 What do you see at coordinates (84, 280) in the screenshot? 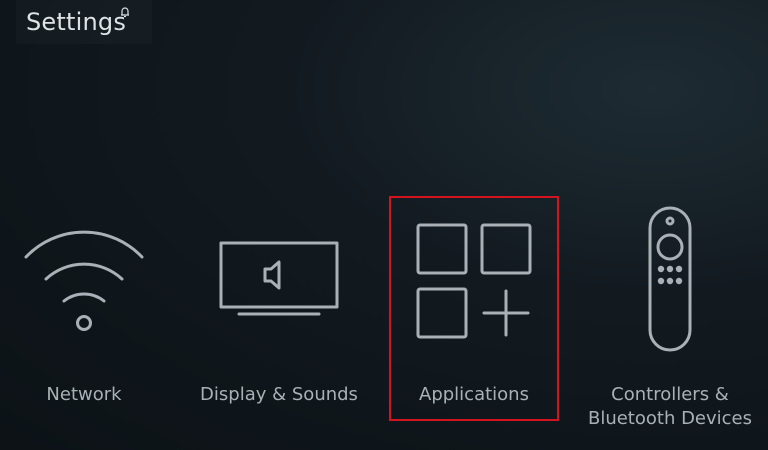
I see `wifi-icon` at bounding box center [84, 280].